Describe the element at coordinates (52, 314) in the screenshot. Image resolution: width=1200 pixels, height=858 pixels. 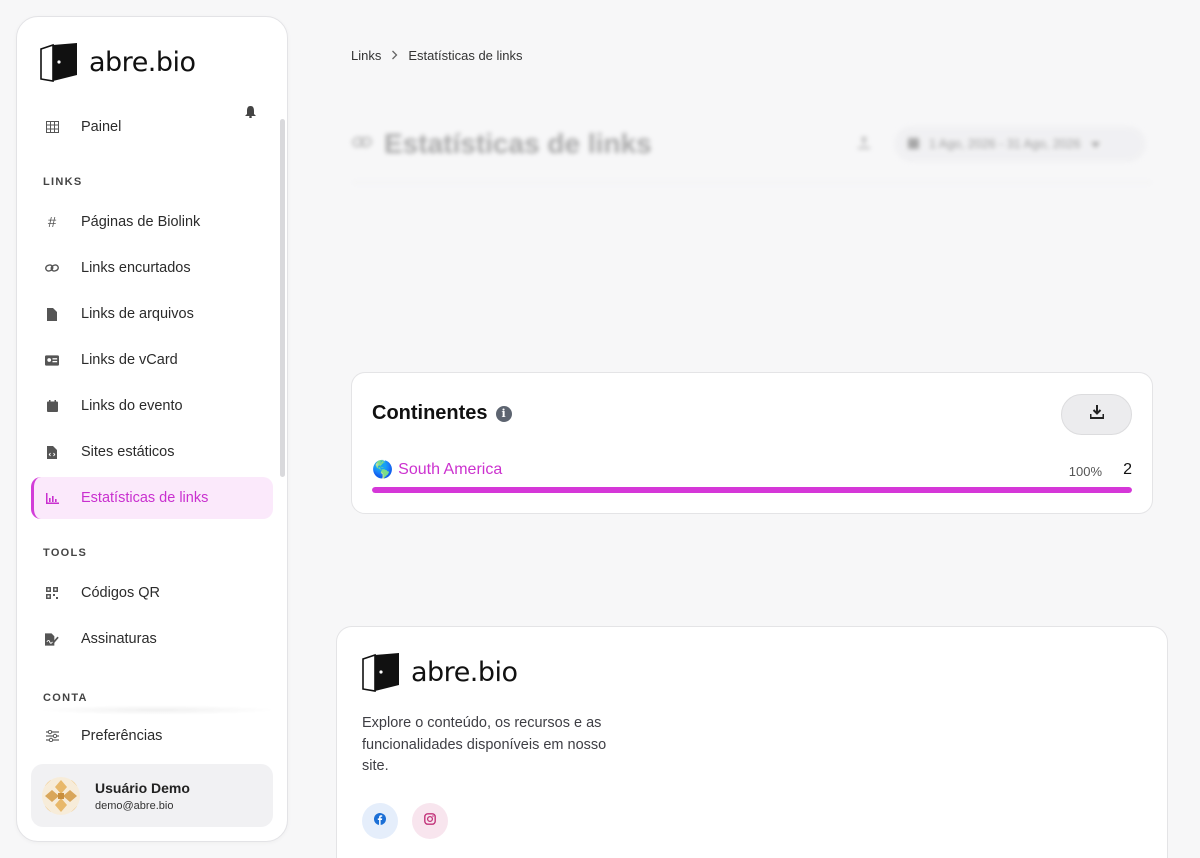
I see `file-icon` at that location.